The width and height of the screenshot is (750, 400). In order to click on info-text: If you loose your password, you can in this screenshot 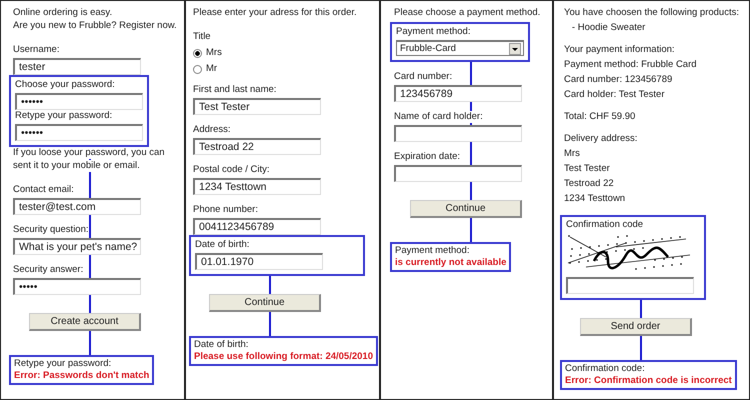, I will do `click(89, 153)`.